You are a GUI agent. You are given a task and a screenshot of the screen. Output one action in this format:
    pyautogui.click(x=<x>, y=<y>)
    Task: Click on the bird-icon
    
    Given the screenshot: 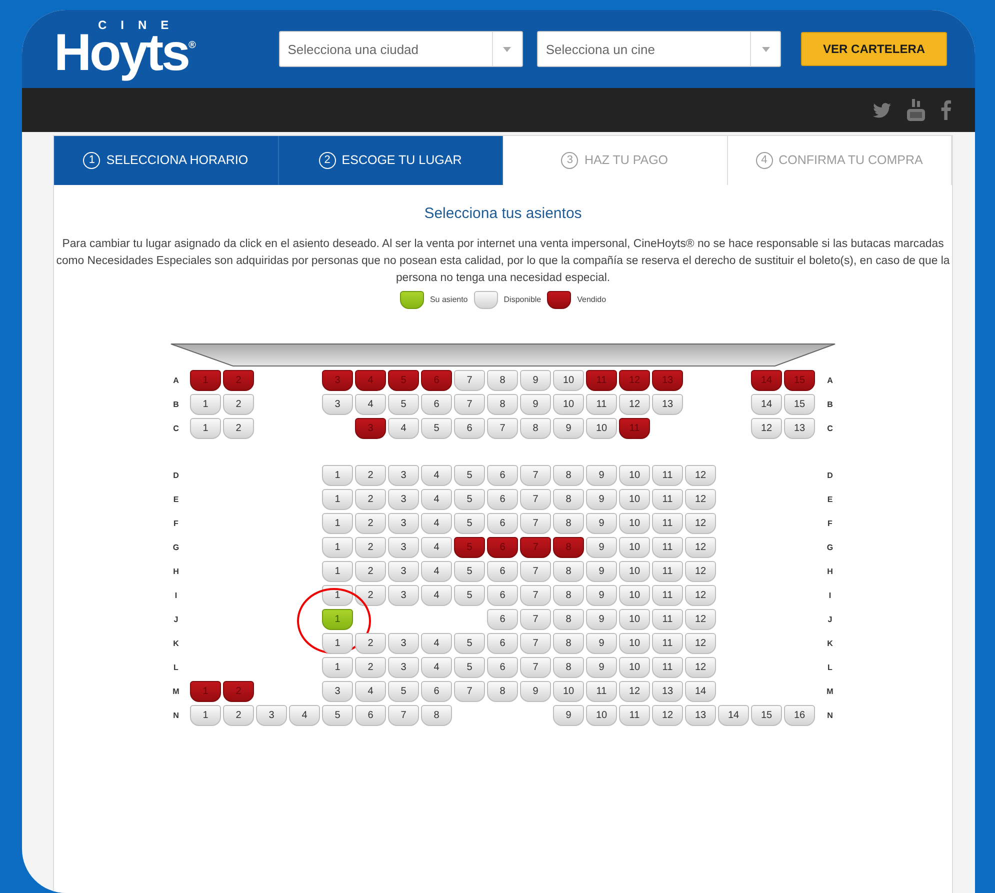 What is the action you would take?
    pyautogui.click(x=882, y=110)
    